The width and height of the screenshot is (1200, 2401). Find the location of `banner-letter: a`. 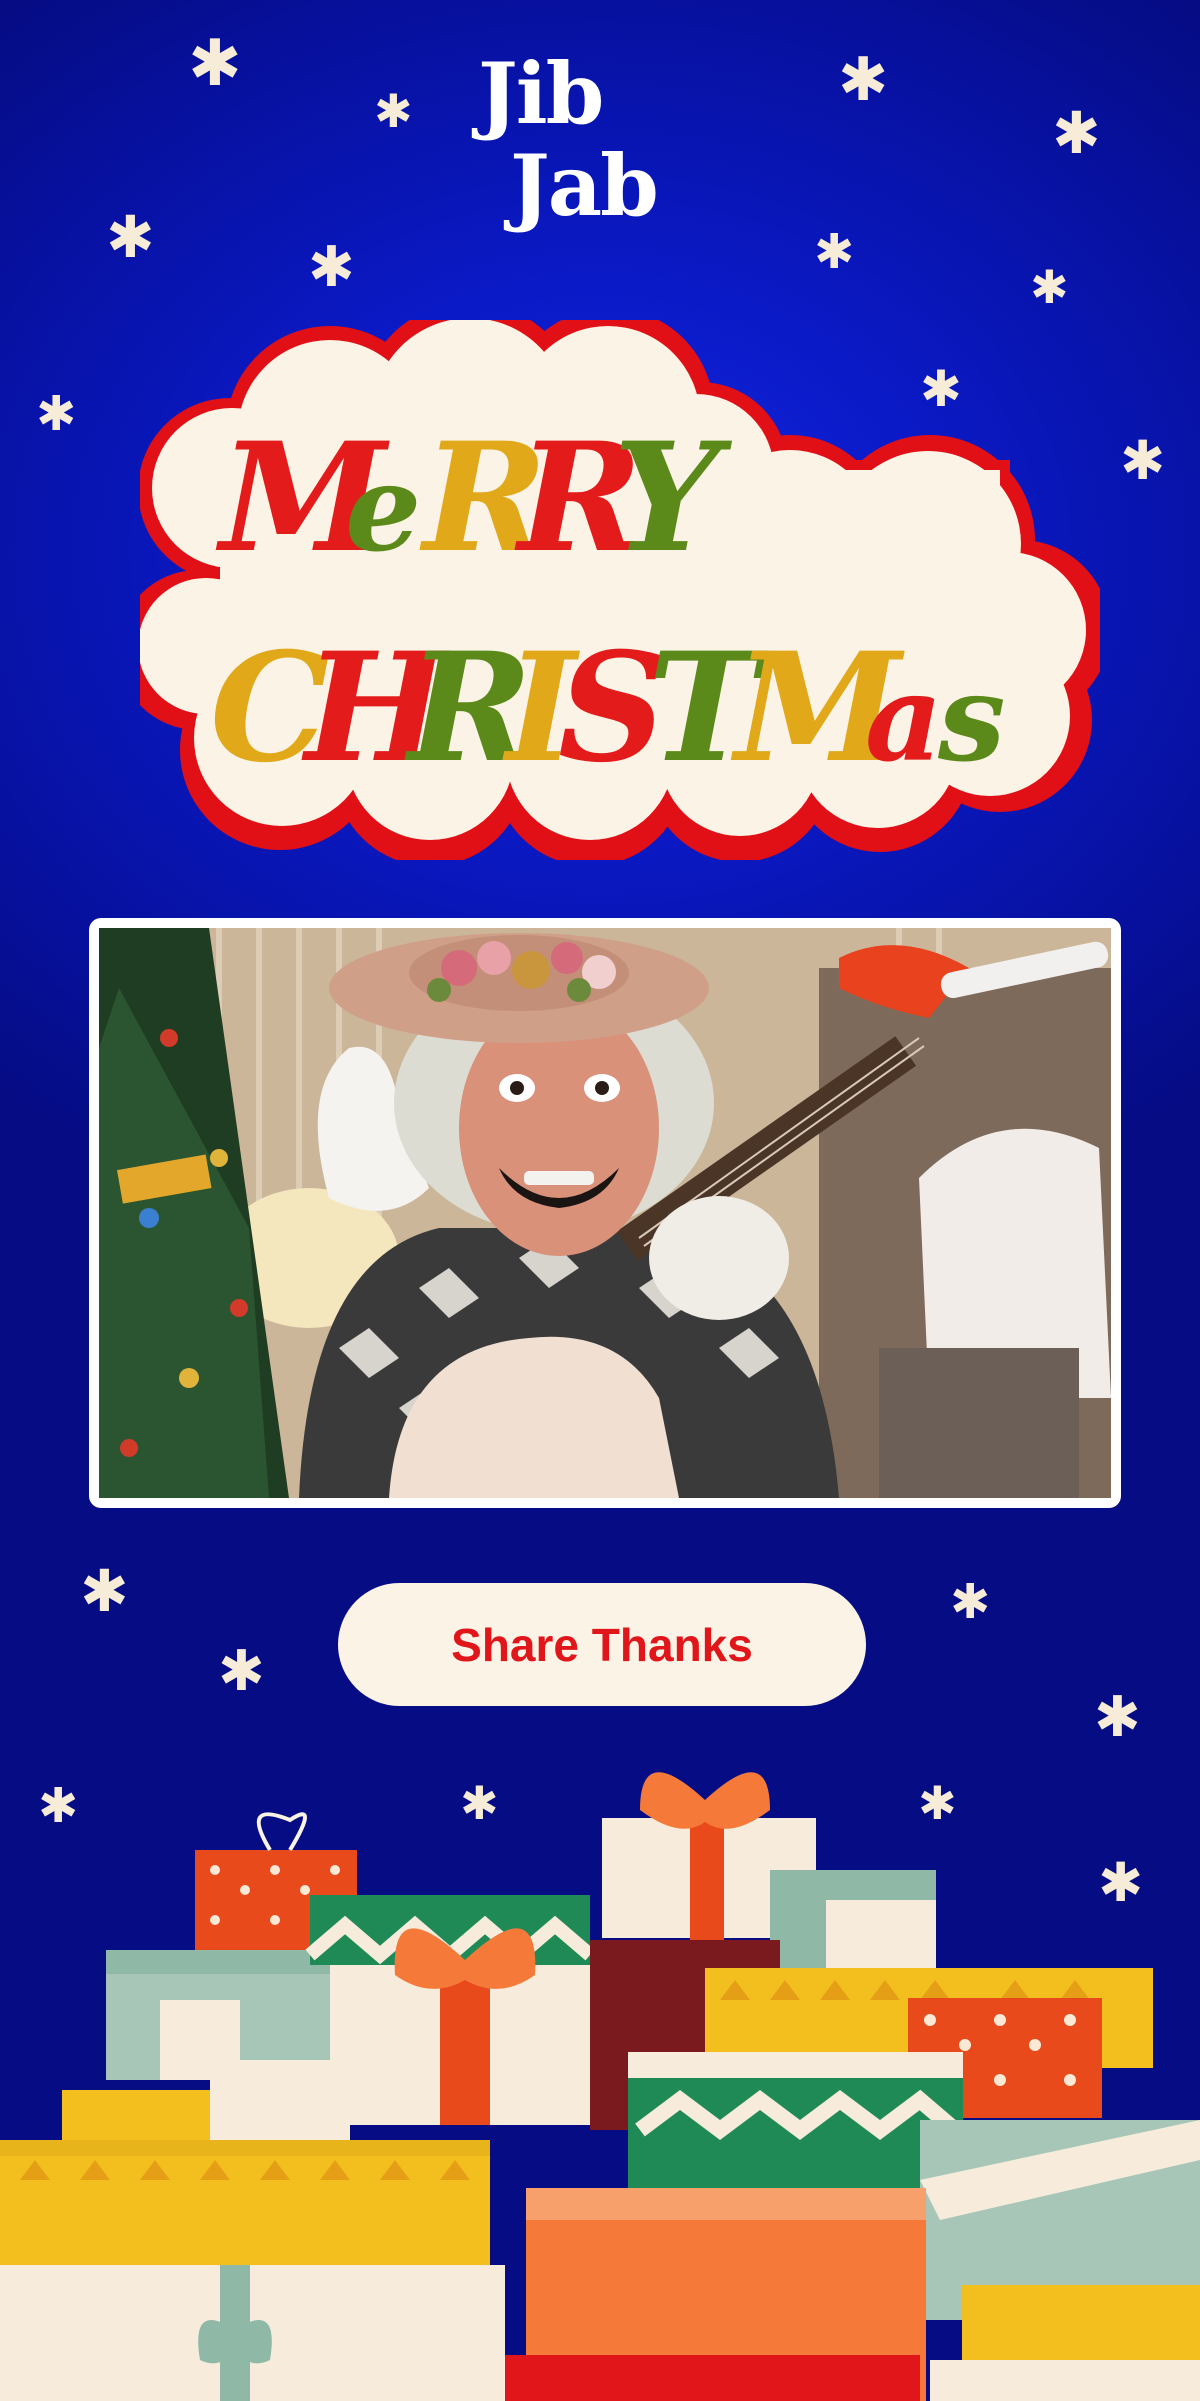

banner-letter: a is located at coordinates (904, 718).